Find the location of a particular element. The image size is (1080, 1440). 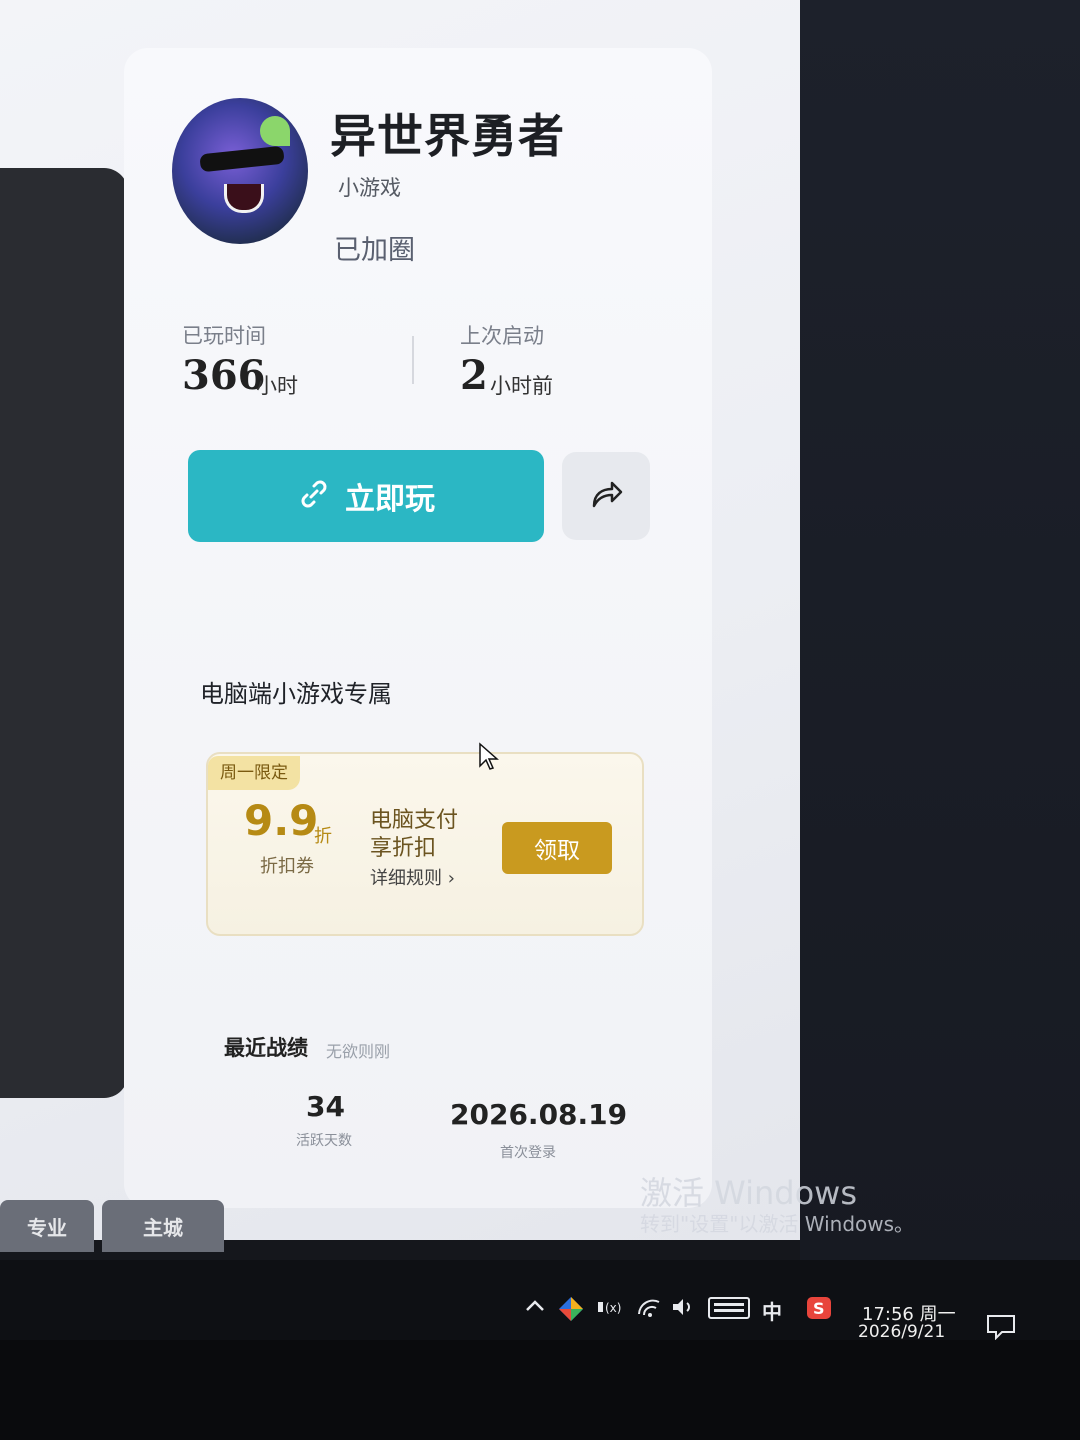

play-now-button: 立即玩 is located at coordinates (366, 496).